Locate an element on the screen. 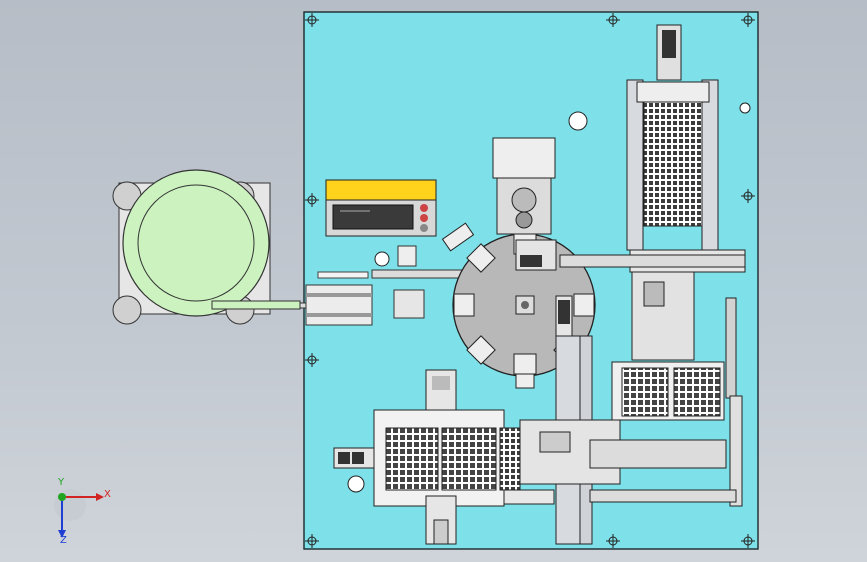  axis-x-label: X is located at coordinates (107, 494).